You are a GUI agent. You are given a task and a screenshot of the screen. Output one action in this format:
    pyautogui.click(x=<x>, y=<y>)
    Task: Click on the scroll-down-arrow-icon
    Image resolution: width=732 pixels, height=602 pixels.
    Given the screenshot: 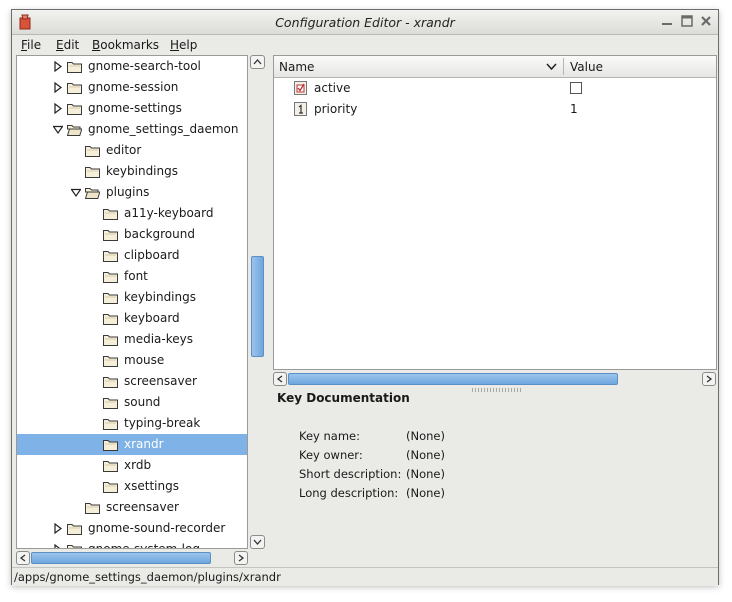 What is the action you would take?
    pyautogui.click(x=257, y=542)
    